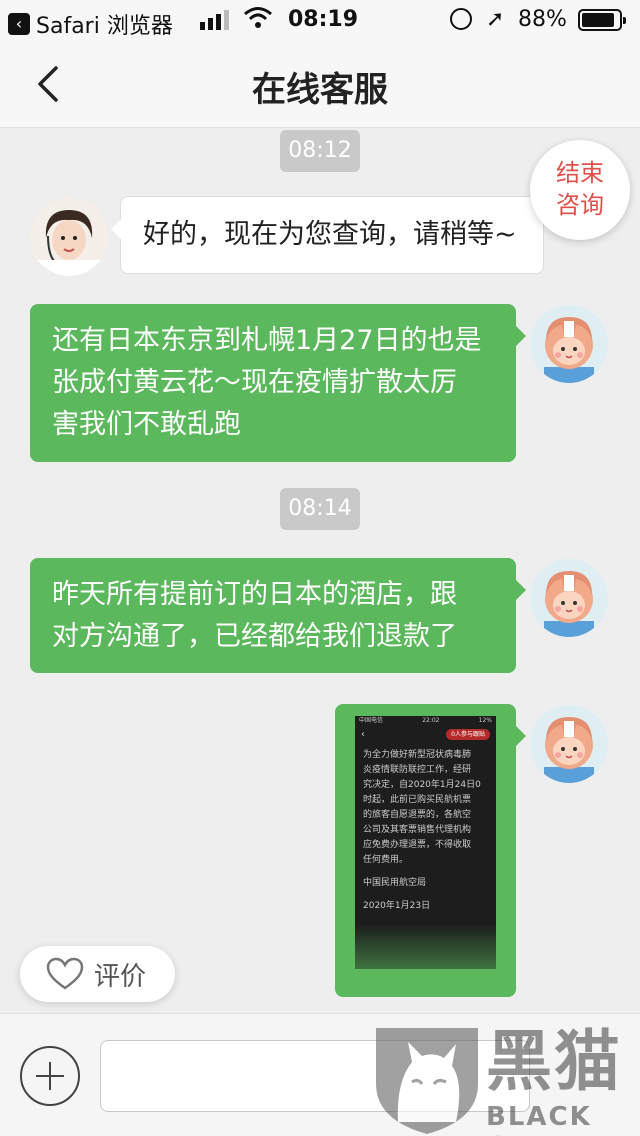 The height and width of the screenshot is (1136, 640). Describe the element at coordinates (580, 205) in the screenshot. I see `end-consult-label-2: 咨询` at that location.